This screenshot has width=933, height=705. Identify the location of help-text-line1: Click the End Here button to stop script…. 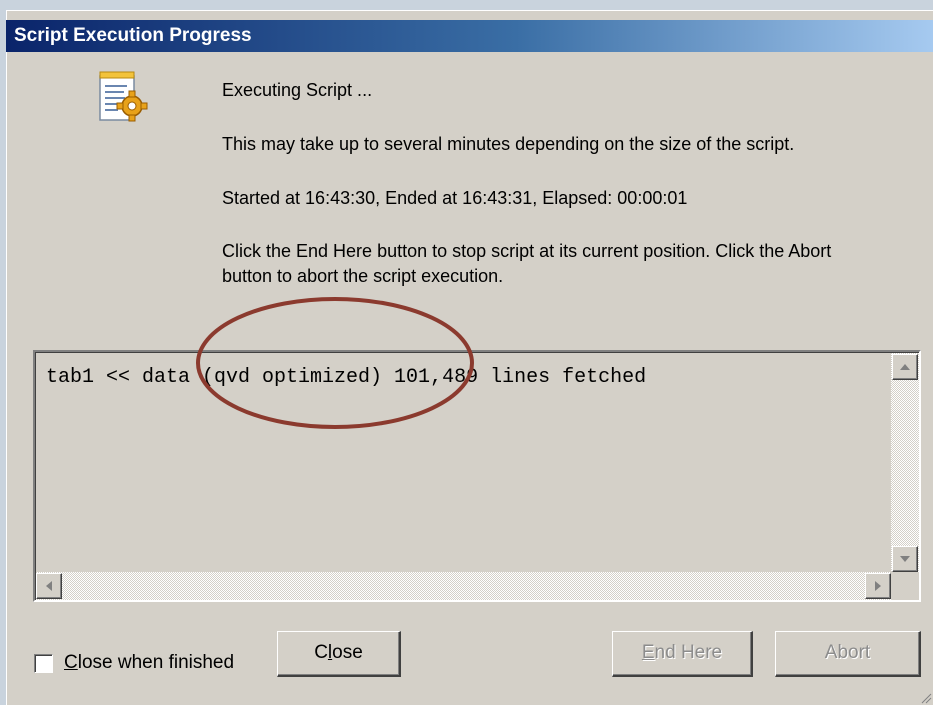
(527, 251).